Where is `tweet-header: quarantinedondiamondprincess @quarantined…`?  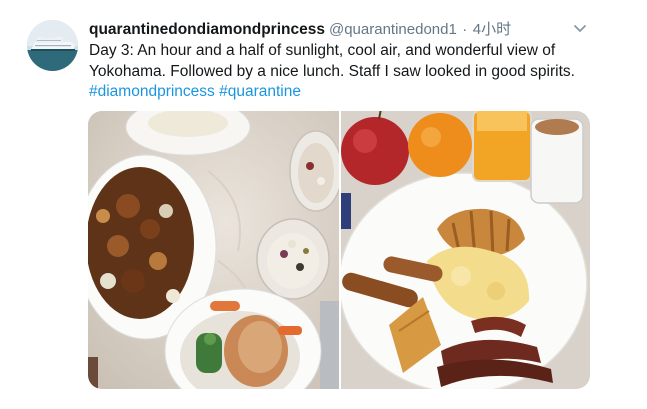
tweet-header: quarantinedondiamondprincess @quarantined… is located at coordinates (349, 30).